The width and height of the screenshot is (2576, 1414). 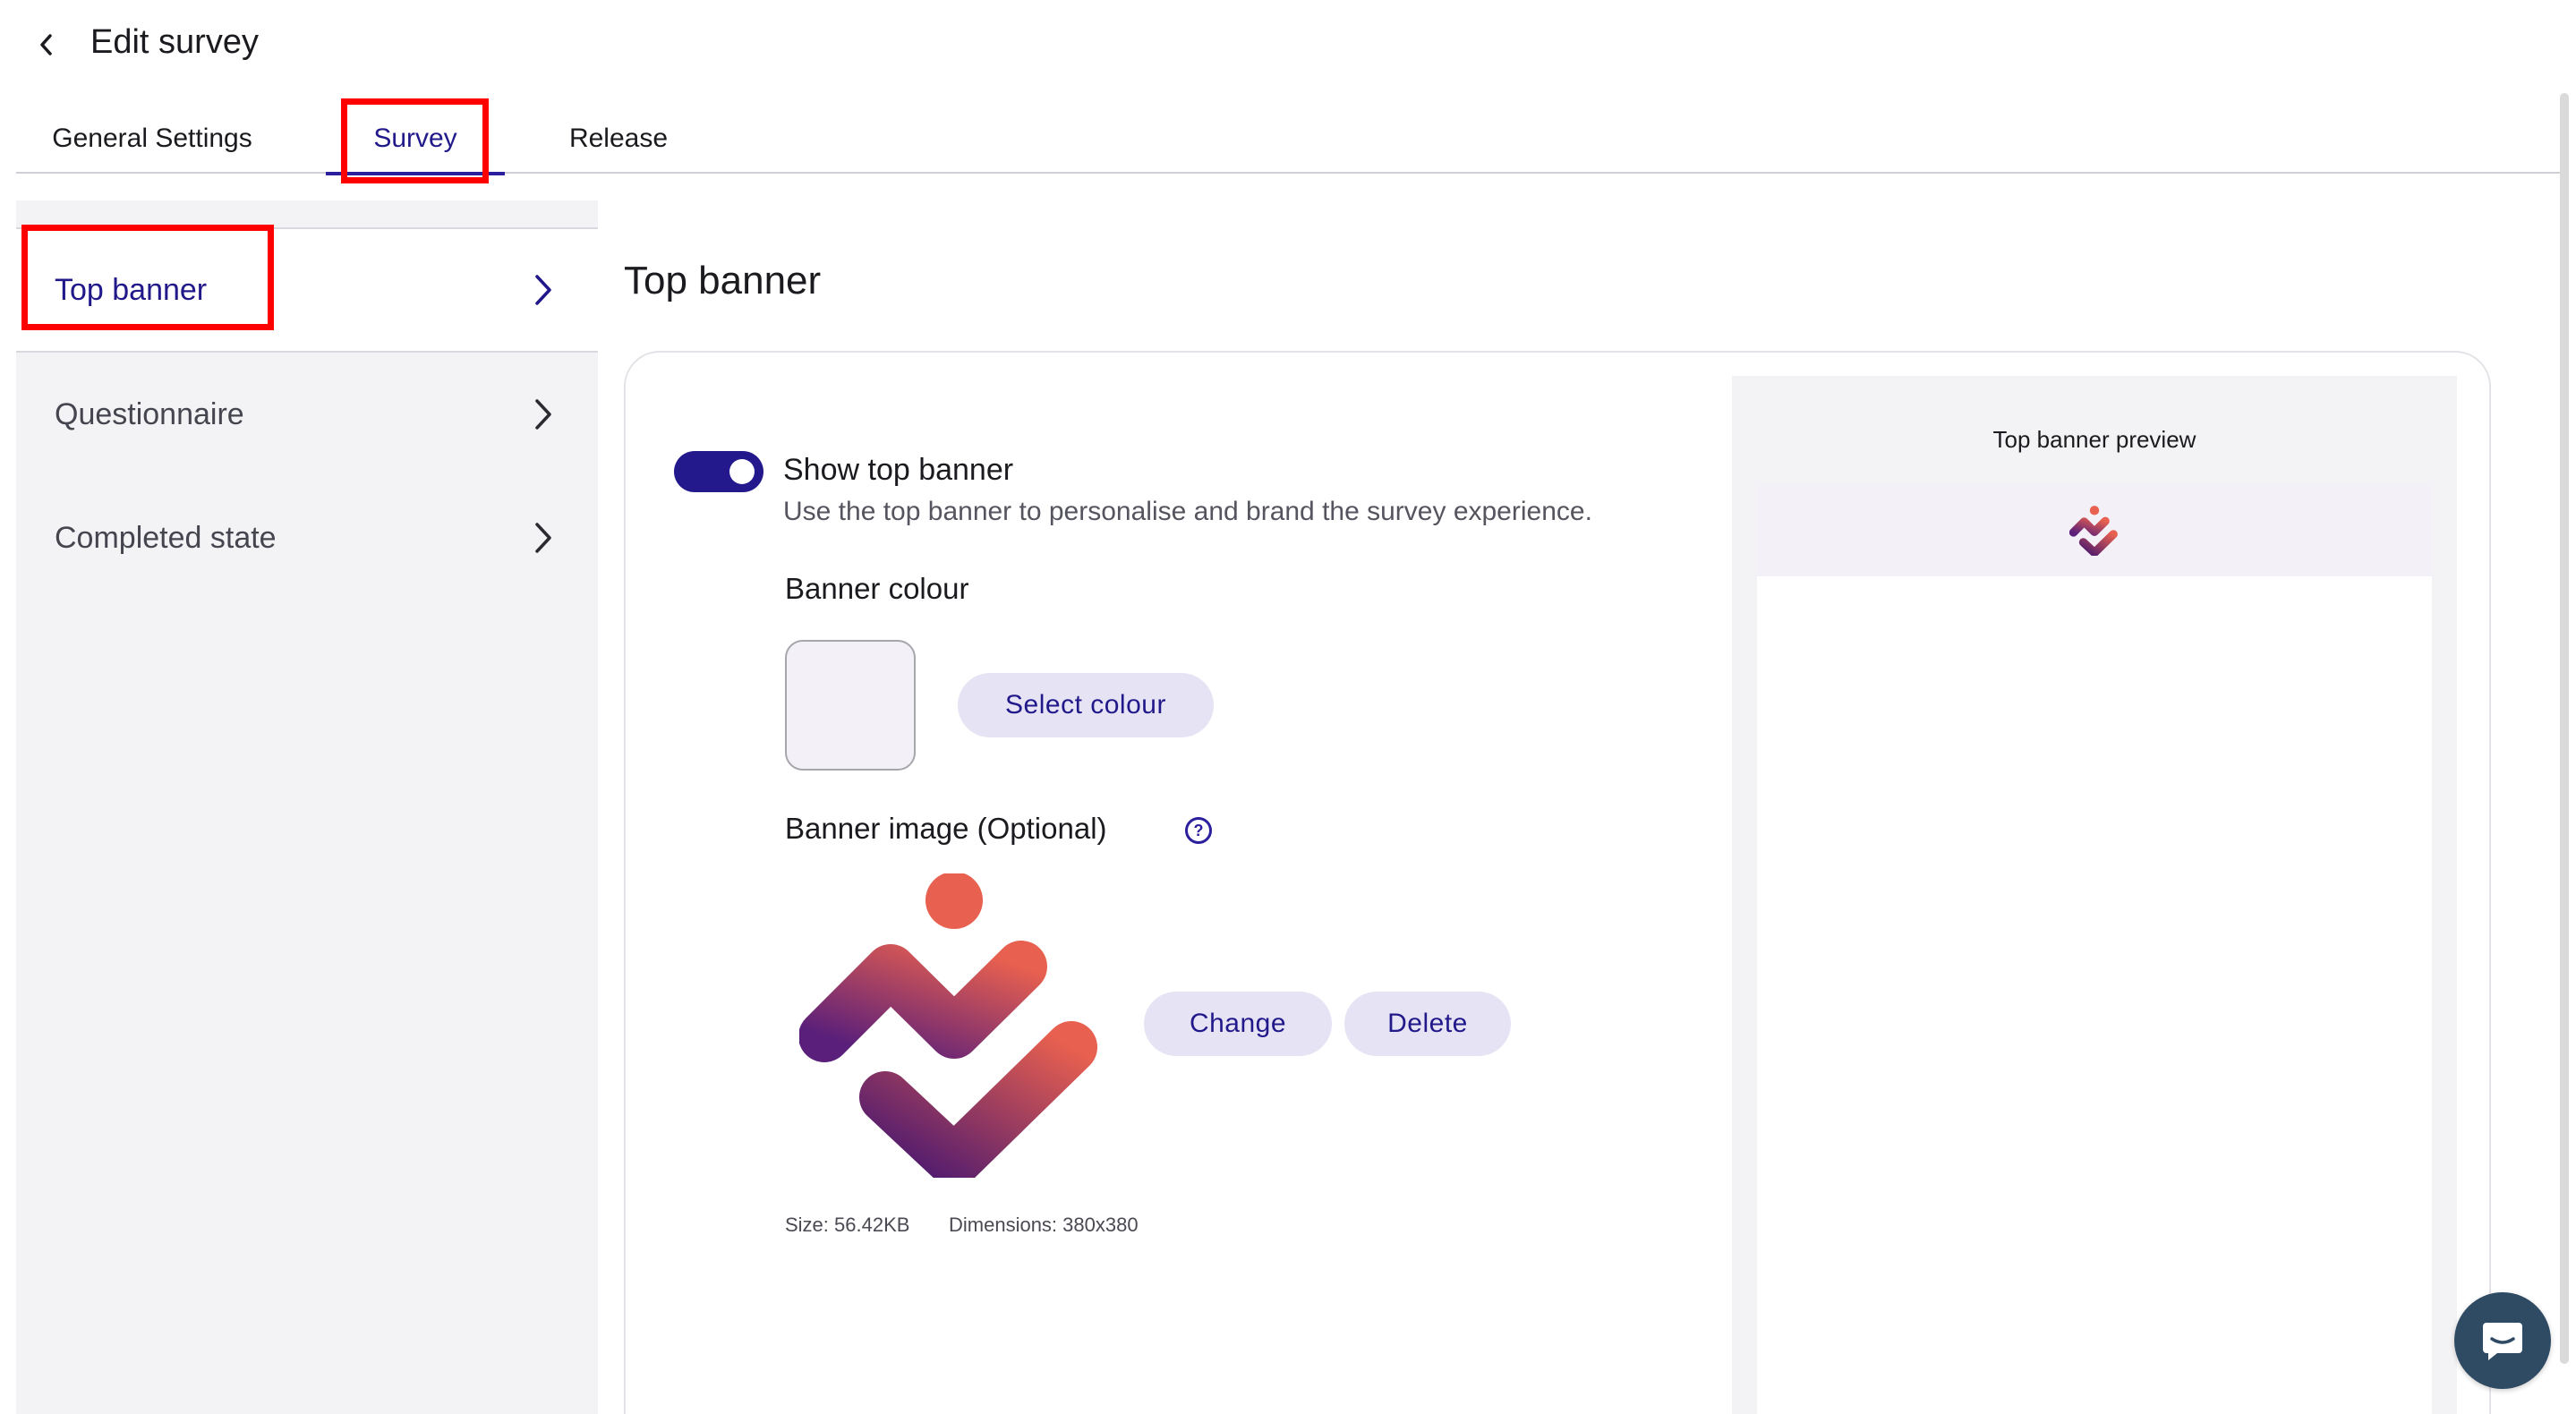 I want to click on banner-image-logo, so click(x=948, y=1025).